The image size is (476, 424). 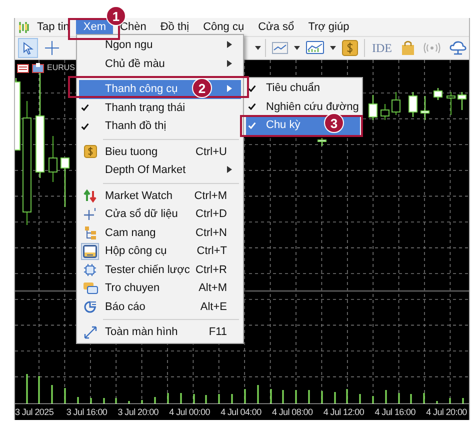 I want to click on toolbox-icon, so click(x=90, y=251).